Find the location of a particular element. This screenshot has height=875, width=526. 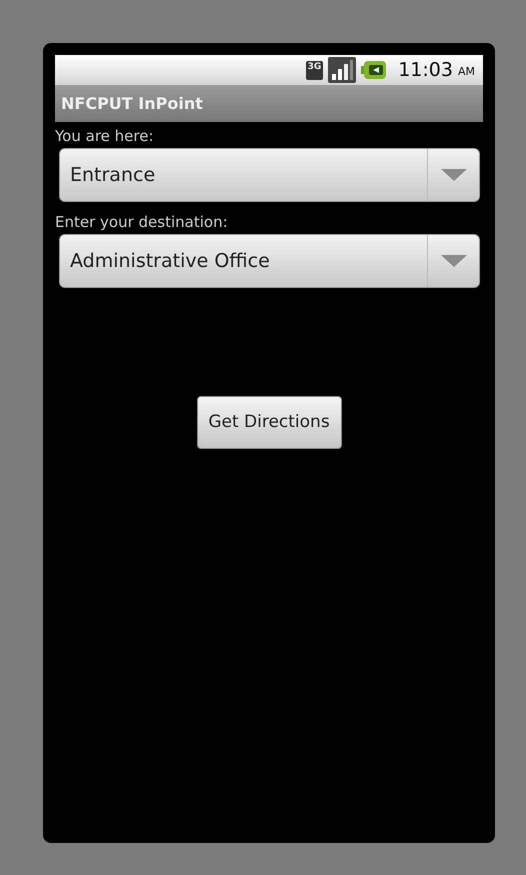

battery-icon is located at coordinates (374, 70).